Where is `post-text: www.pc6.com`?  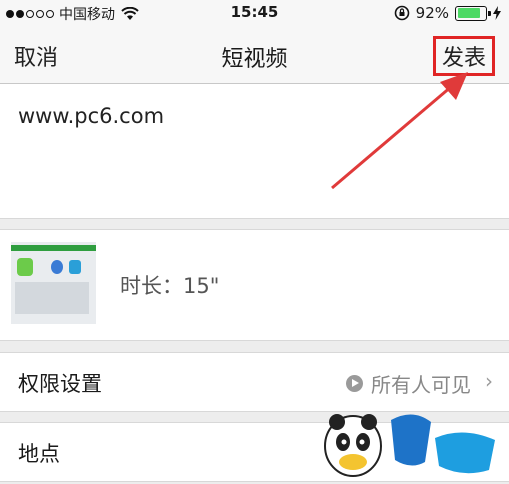
post-text: www.pc6.com is located at coordinates (91, 116).